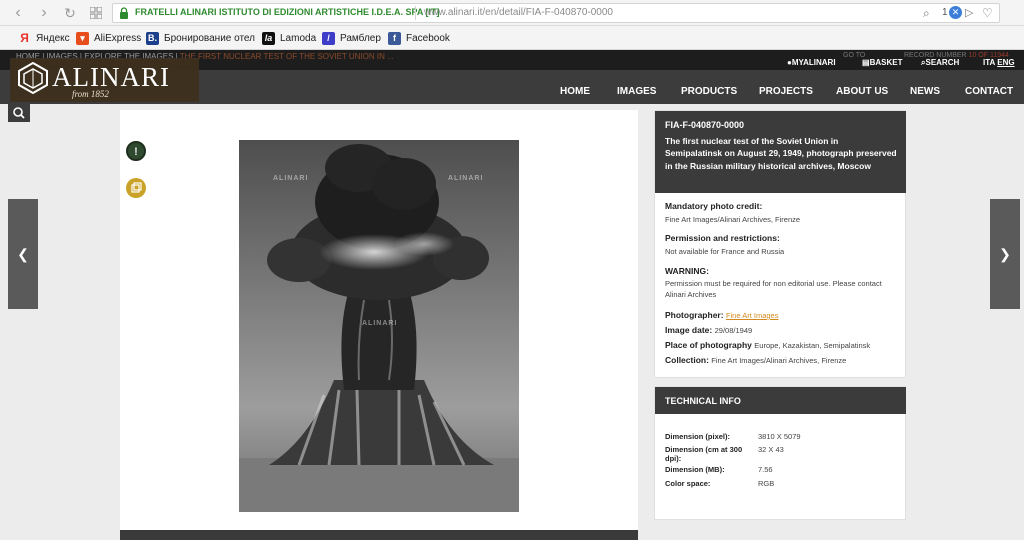 Image resolution: width=1024 pixels, height=540 pixels. I want to click on basket-link: ▤BASKET, so click(882, 62).